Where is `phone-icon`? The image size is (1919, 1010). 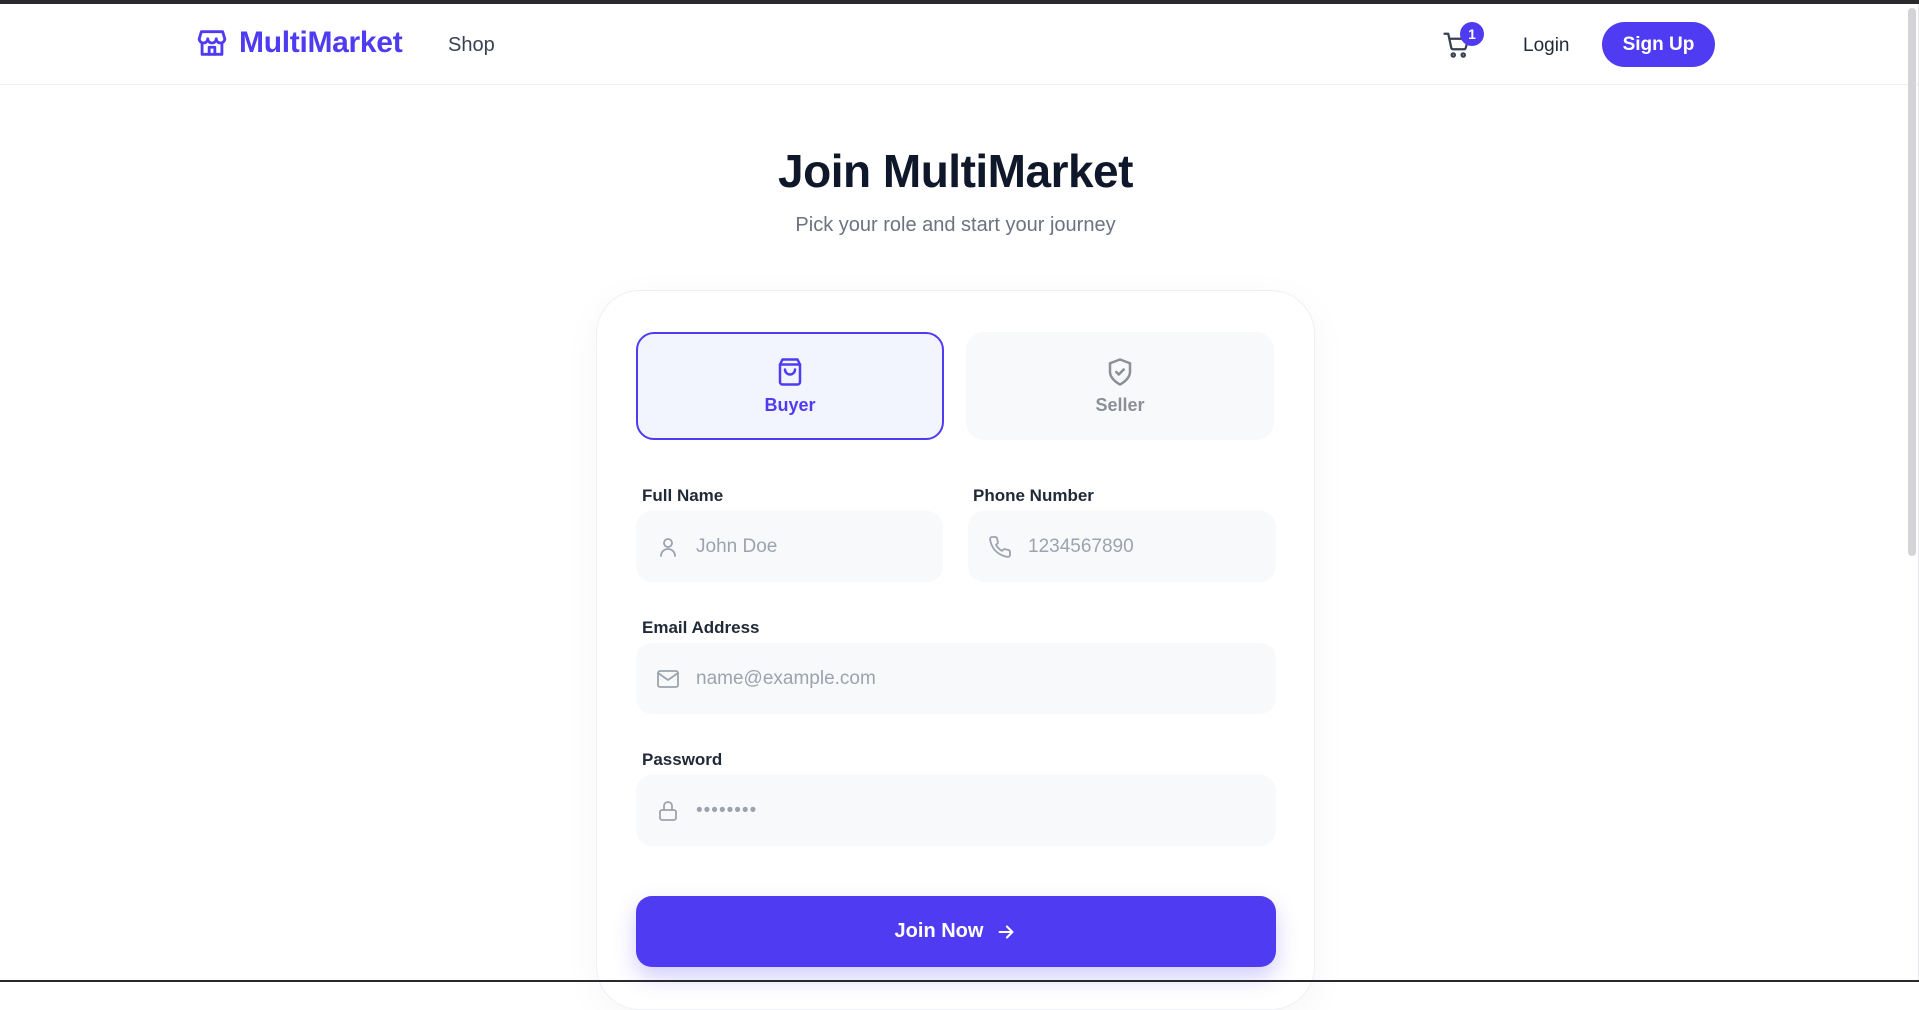 phone-icon is located at coordinates (1000, 547).